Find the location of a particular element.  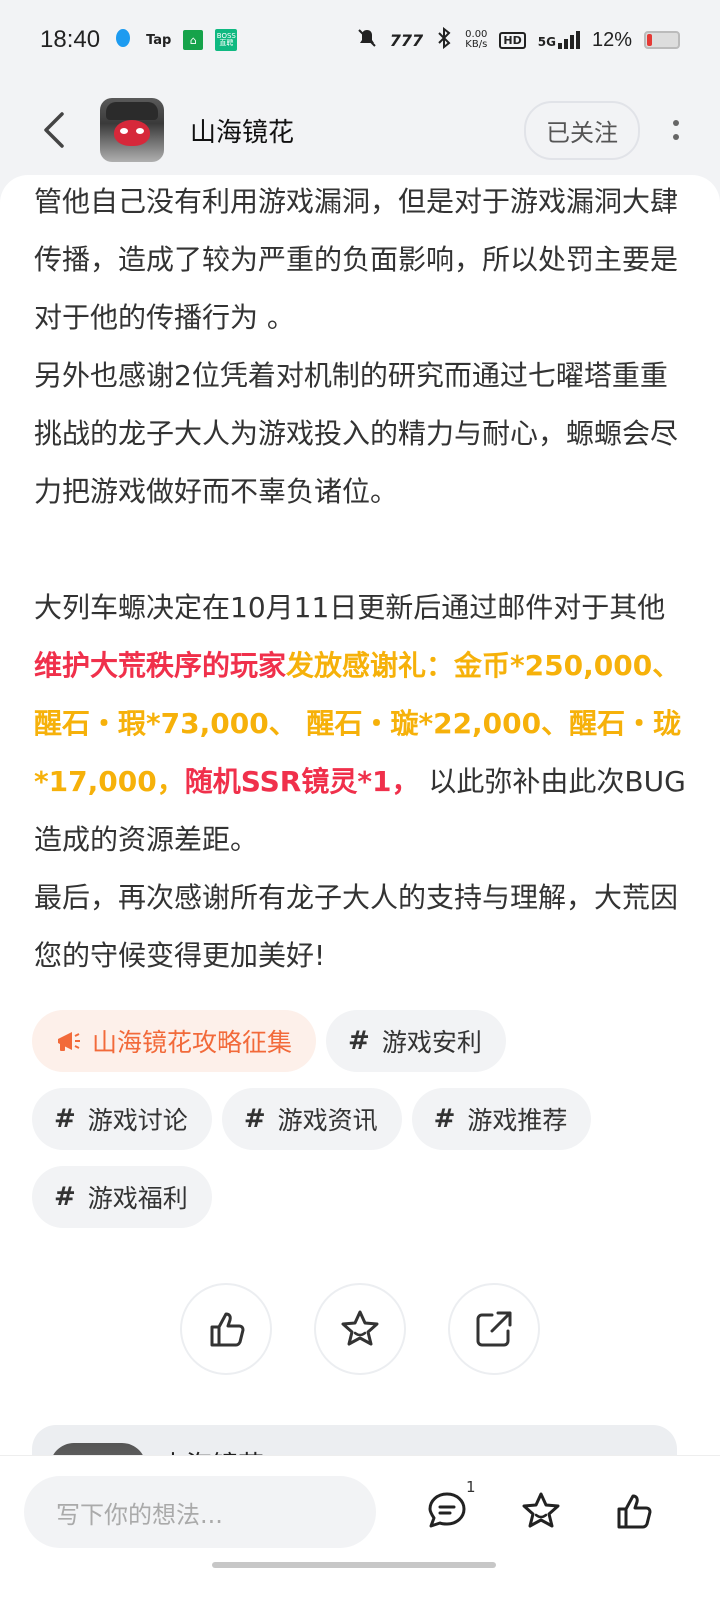

share-icon is located at coordinates (494, 1329).